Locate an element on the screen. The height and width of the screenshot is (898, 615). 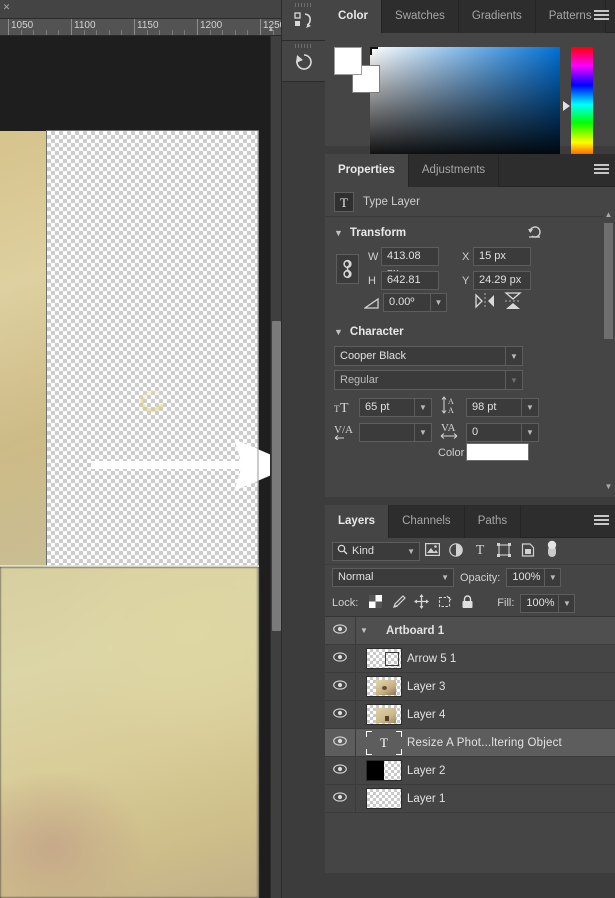
flip-horizontal-icon is located at coordinates (485, 303).